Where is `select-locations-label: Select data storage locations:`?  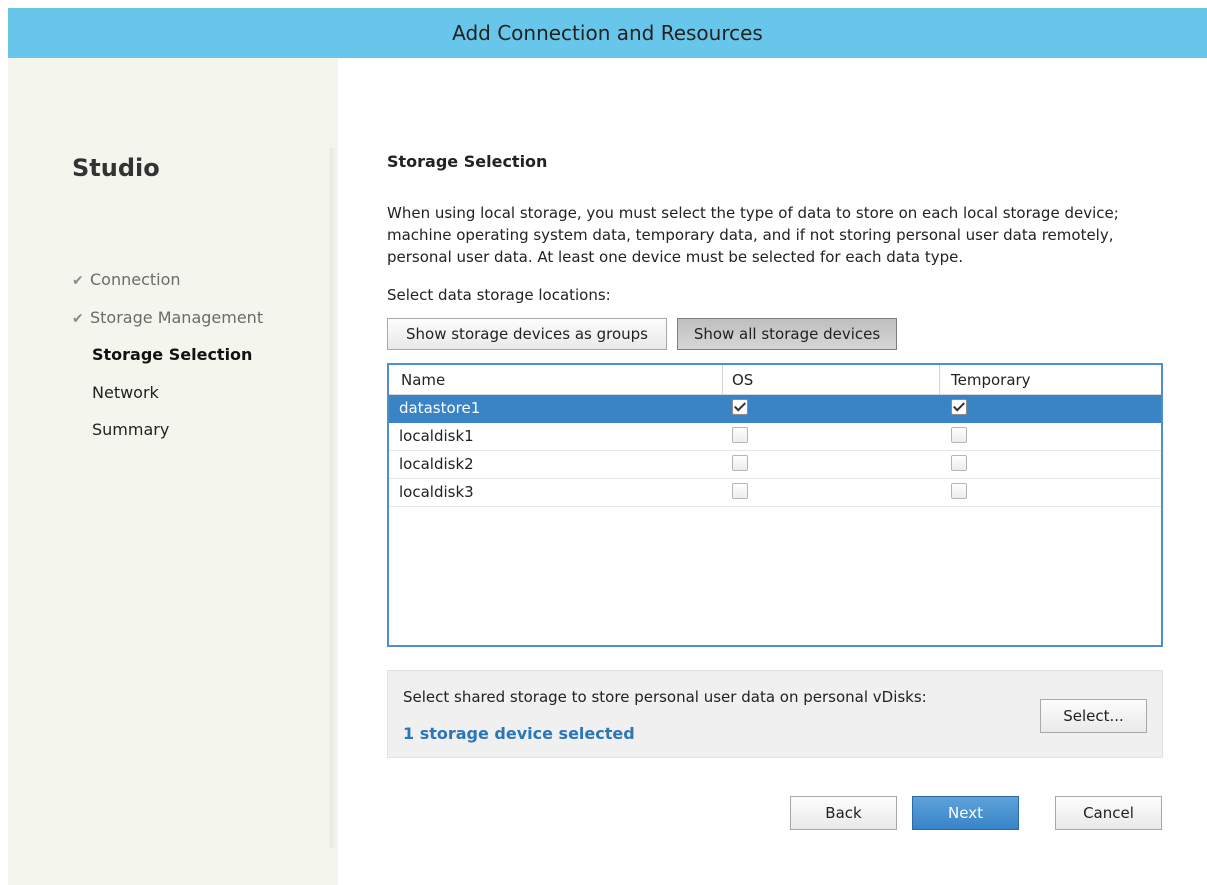
select-locations-label: Select data storage locations: is located at coordinates (499, 295).